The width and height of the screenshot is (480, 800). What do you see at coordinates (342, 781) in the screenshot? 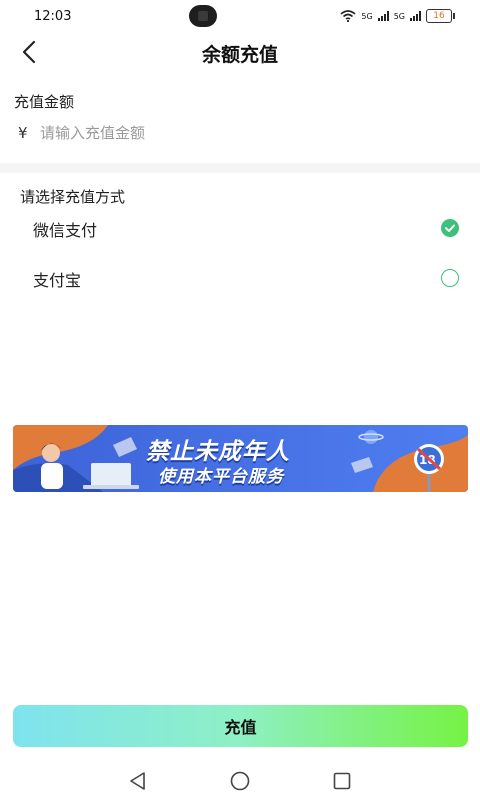
I see `square-recents-icon` at bounding box center [342, 781].